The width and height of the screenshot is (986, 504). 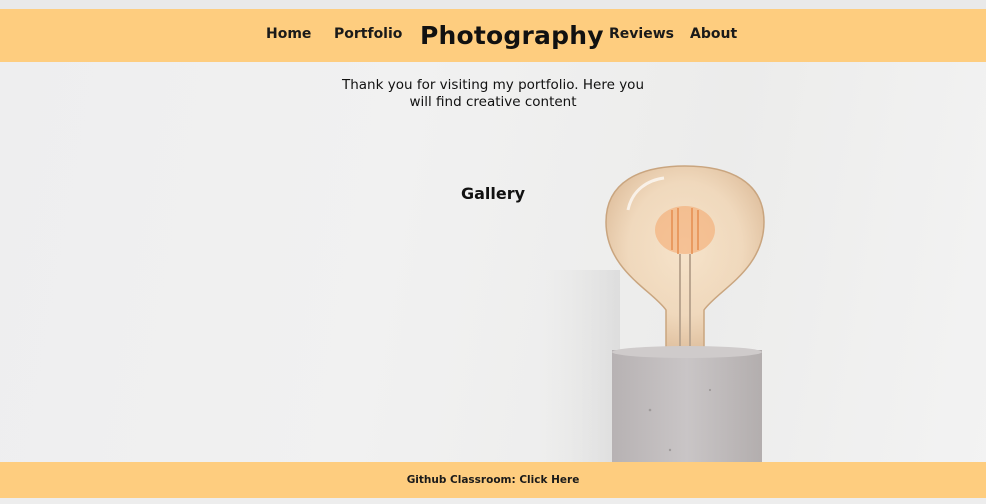 What do you see at coordinates (713, 34) in the screenshot?
I see `nav-about-link: About` at bounding box center [713, 34].